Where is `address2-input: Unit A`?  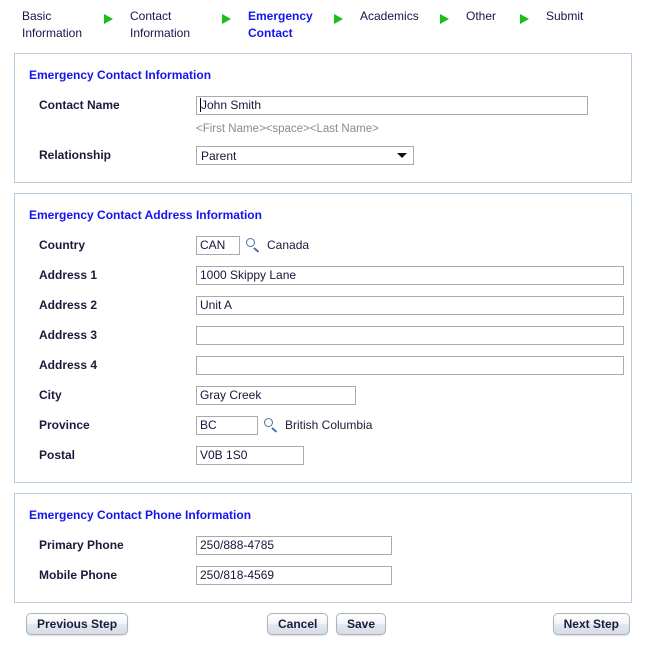
address2-input: Unit A is located at coordinates (410, 305).